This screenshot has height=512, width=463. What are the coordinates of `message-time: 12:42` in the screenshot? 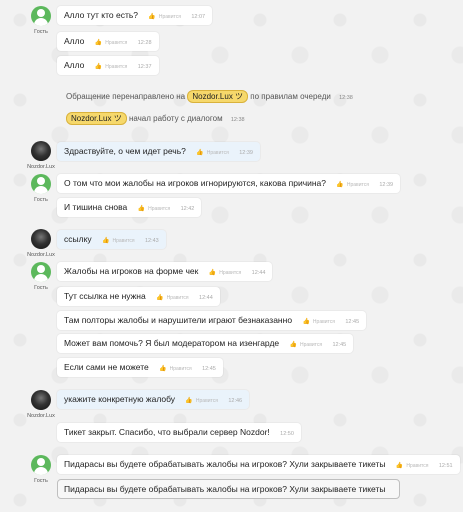 It's located at (187, 209).